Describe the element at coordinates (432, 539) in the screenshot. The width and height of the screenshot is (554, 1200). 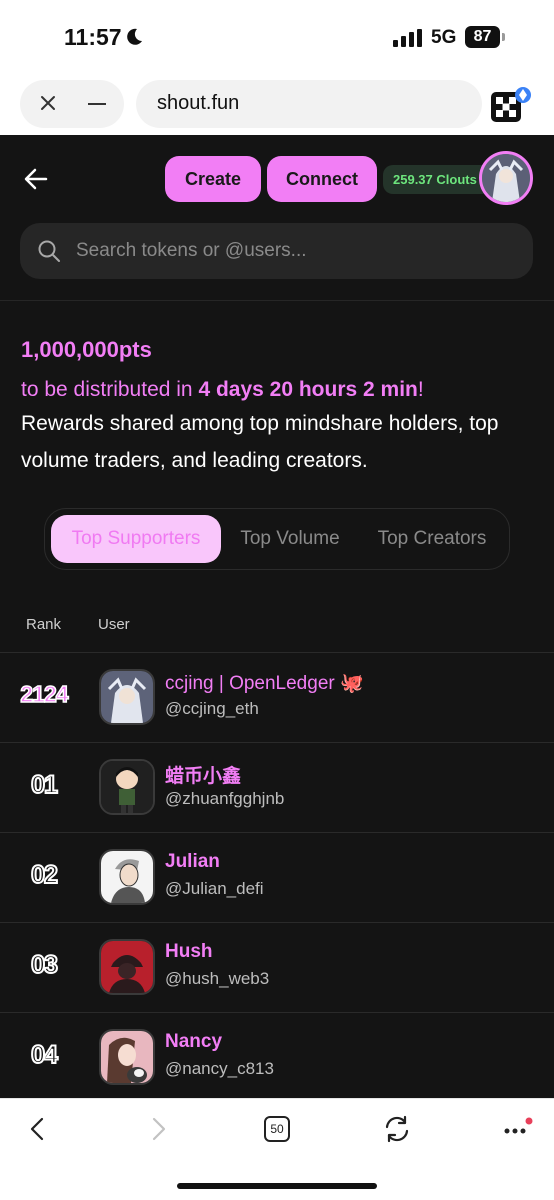
I see `tab-top-creators: Top Creators` at that location.